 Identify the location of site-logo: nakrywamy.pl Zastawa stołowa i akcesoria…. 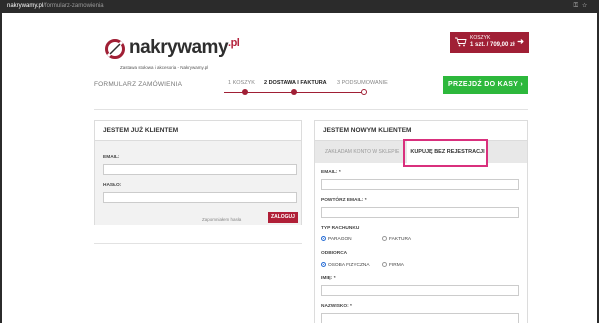
(172, 53).